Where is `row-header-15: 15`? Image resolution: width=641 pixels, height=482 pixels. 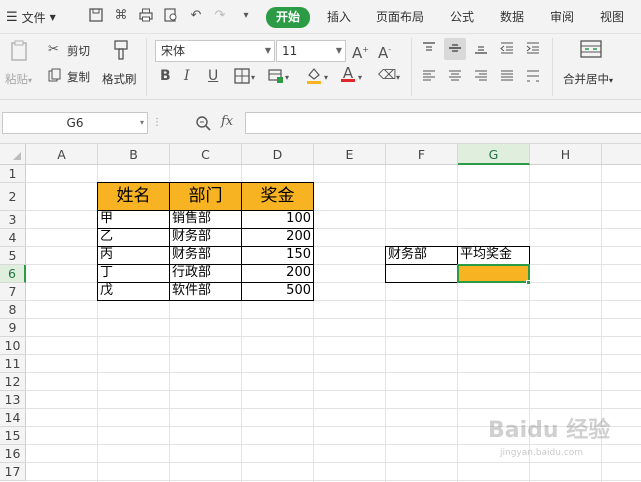
row-header-15: 15 is located at coordinates (13, 436).